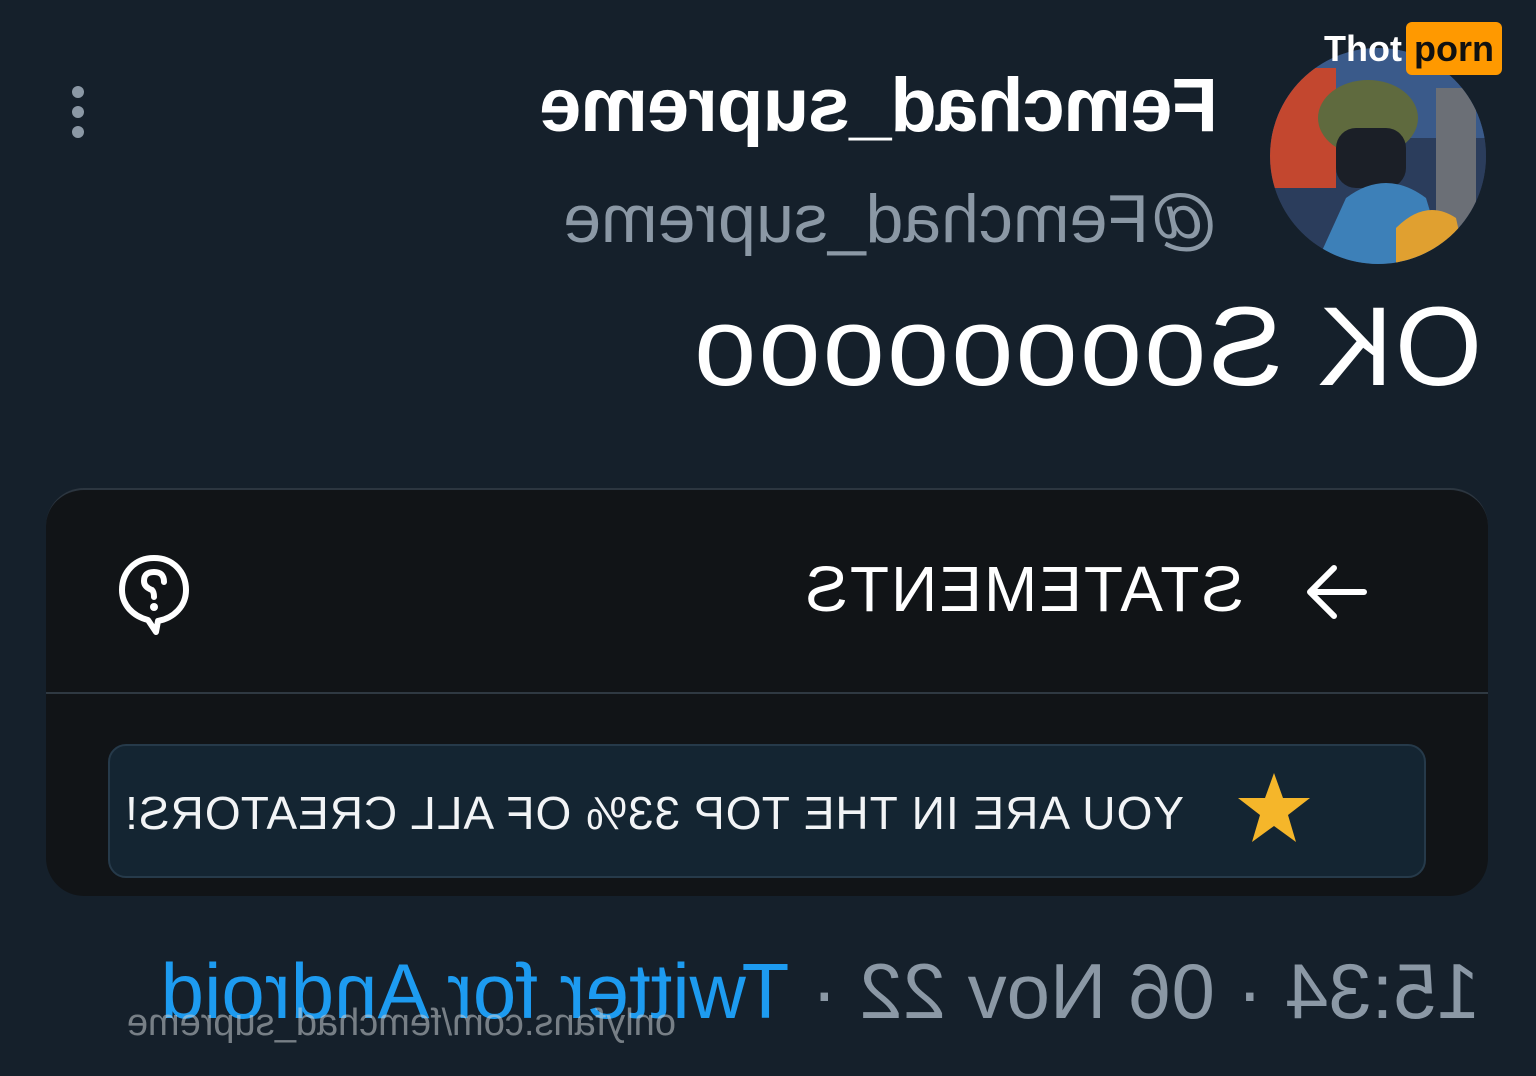 The width and height of the screenshot is (1536, 1076). I want to click on site-logo-part2: porn, so click(1454, 48).